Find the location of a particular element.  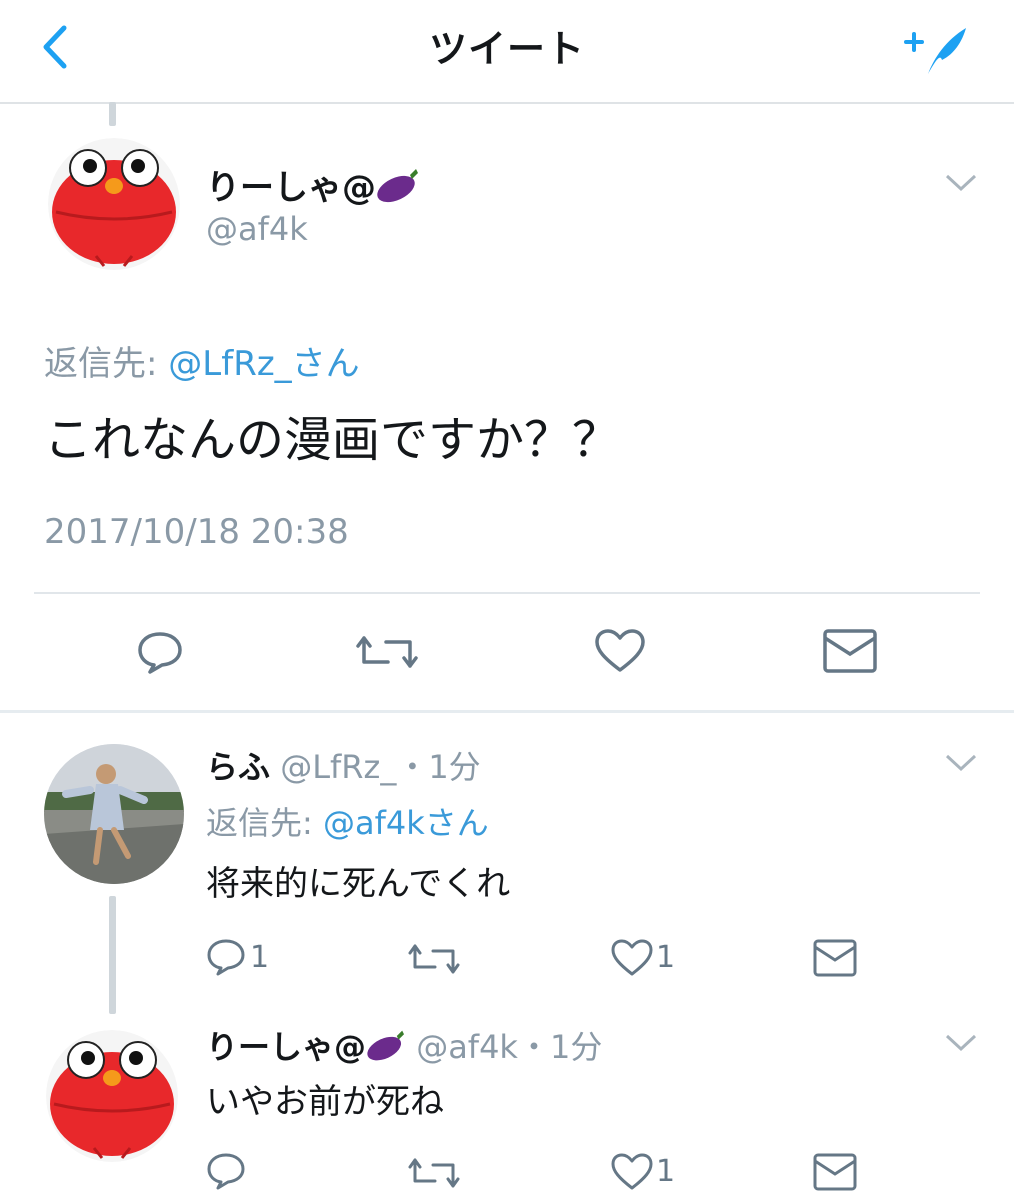

divider is located at coordinates (507, 593).